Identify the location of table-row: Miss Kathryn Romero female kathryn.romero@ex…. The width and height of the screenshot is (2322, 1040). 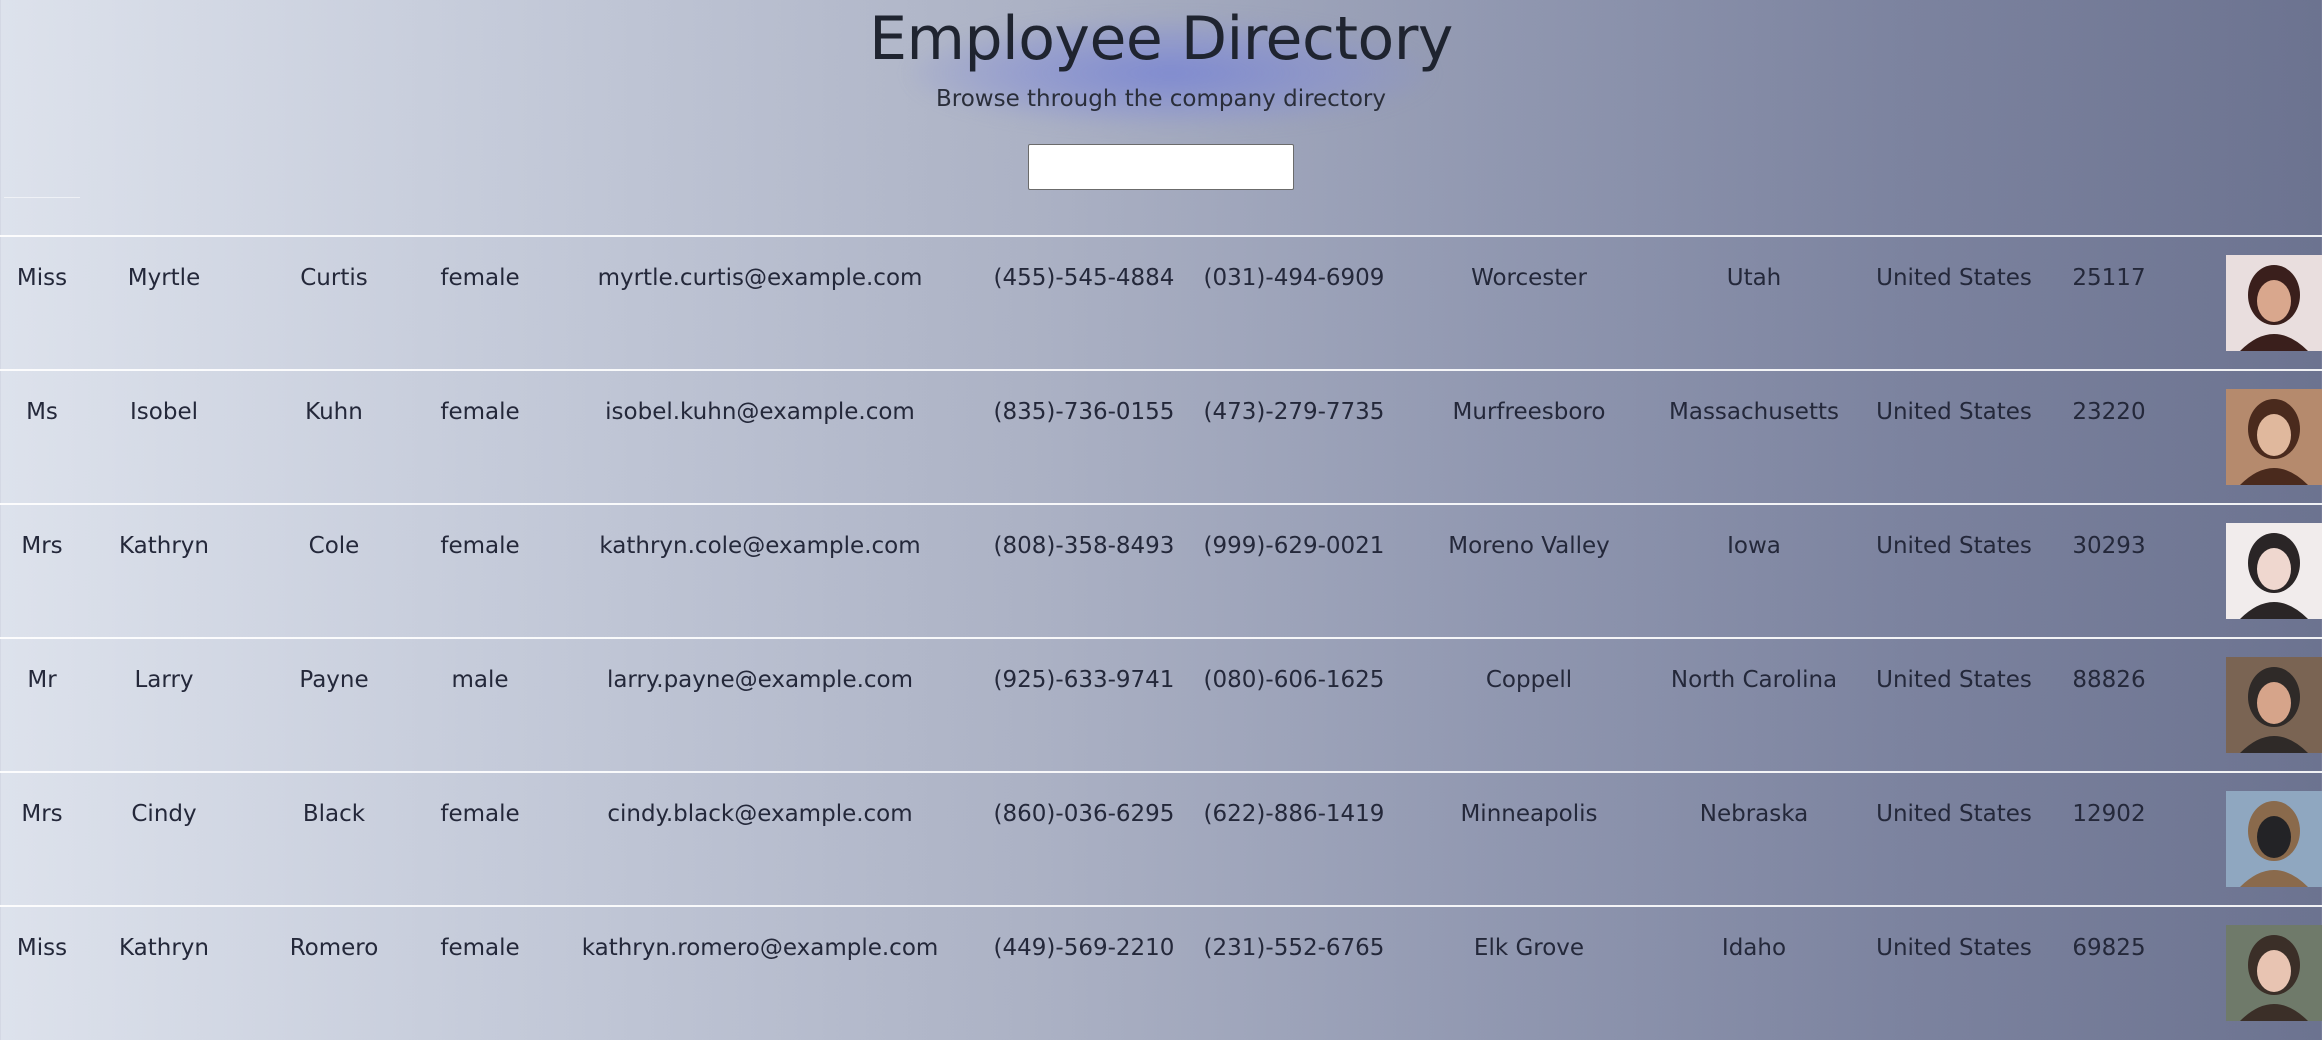
(1161, 973).